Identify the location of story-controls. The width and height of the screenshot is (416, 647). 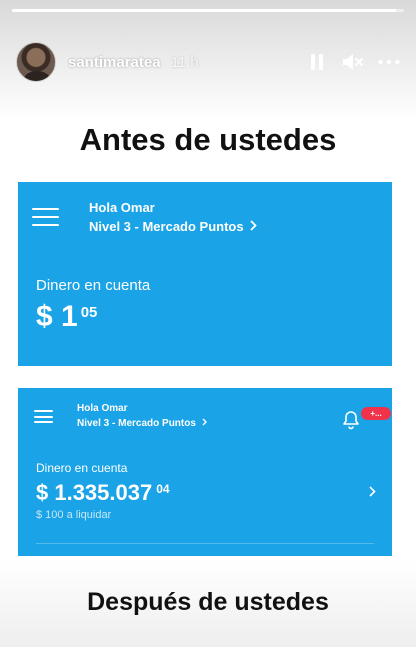
(353, 62).